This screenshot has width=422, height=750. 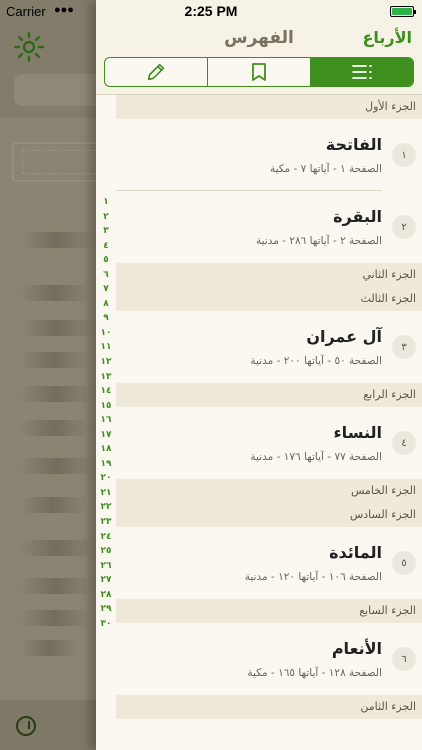 What do you see at coordinates (344, 336) in the screenshot?
I see `sura-name: آل عمران` at bounding box center [344, 336].